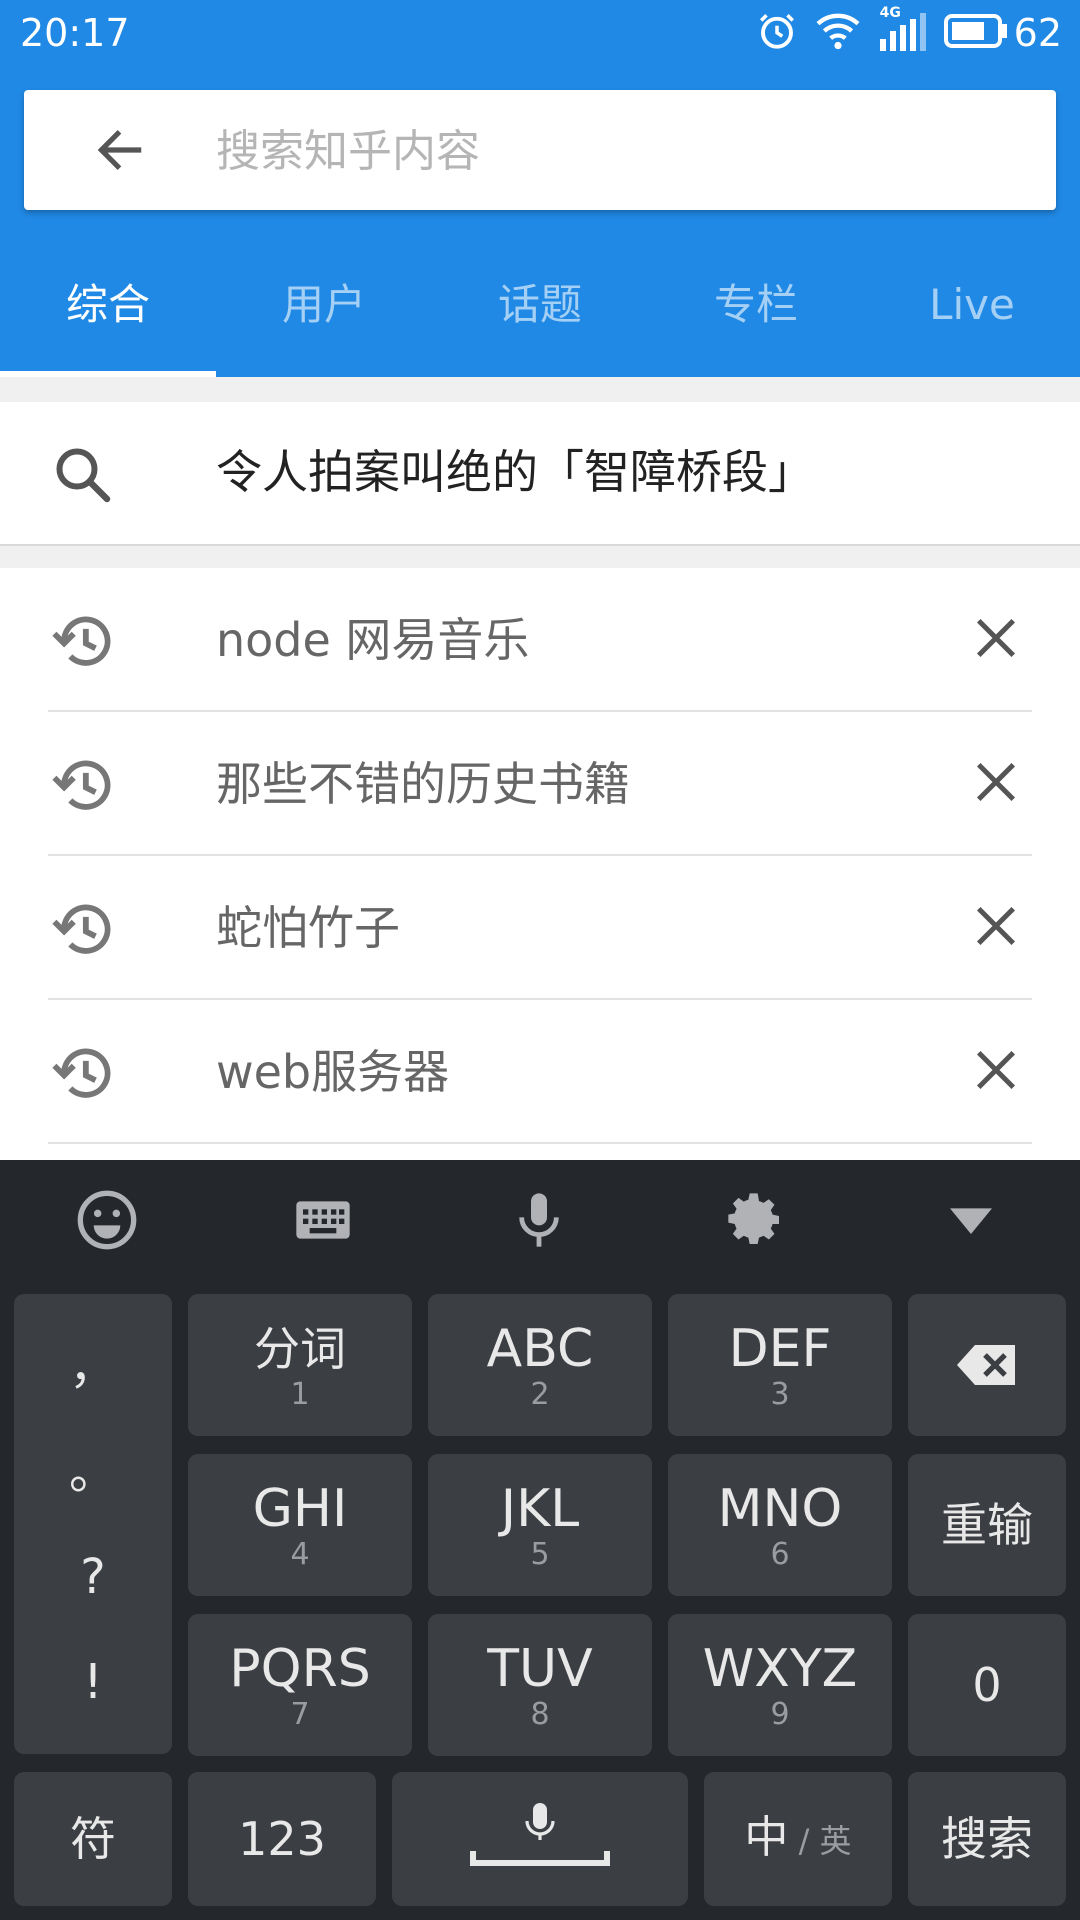  What do you see at coordinates (300, 1714) in the screenshot?
I see `key-digit: 7` at bounding box center [300, 1714].